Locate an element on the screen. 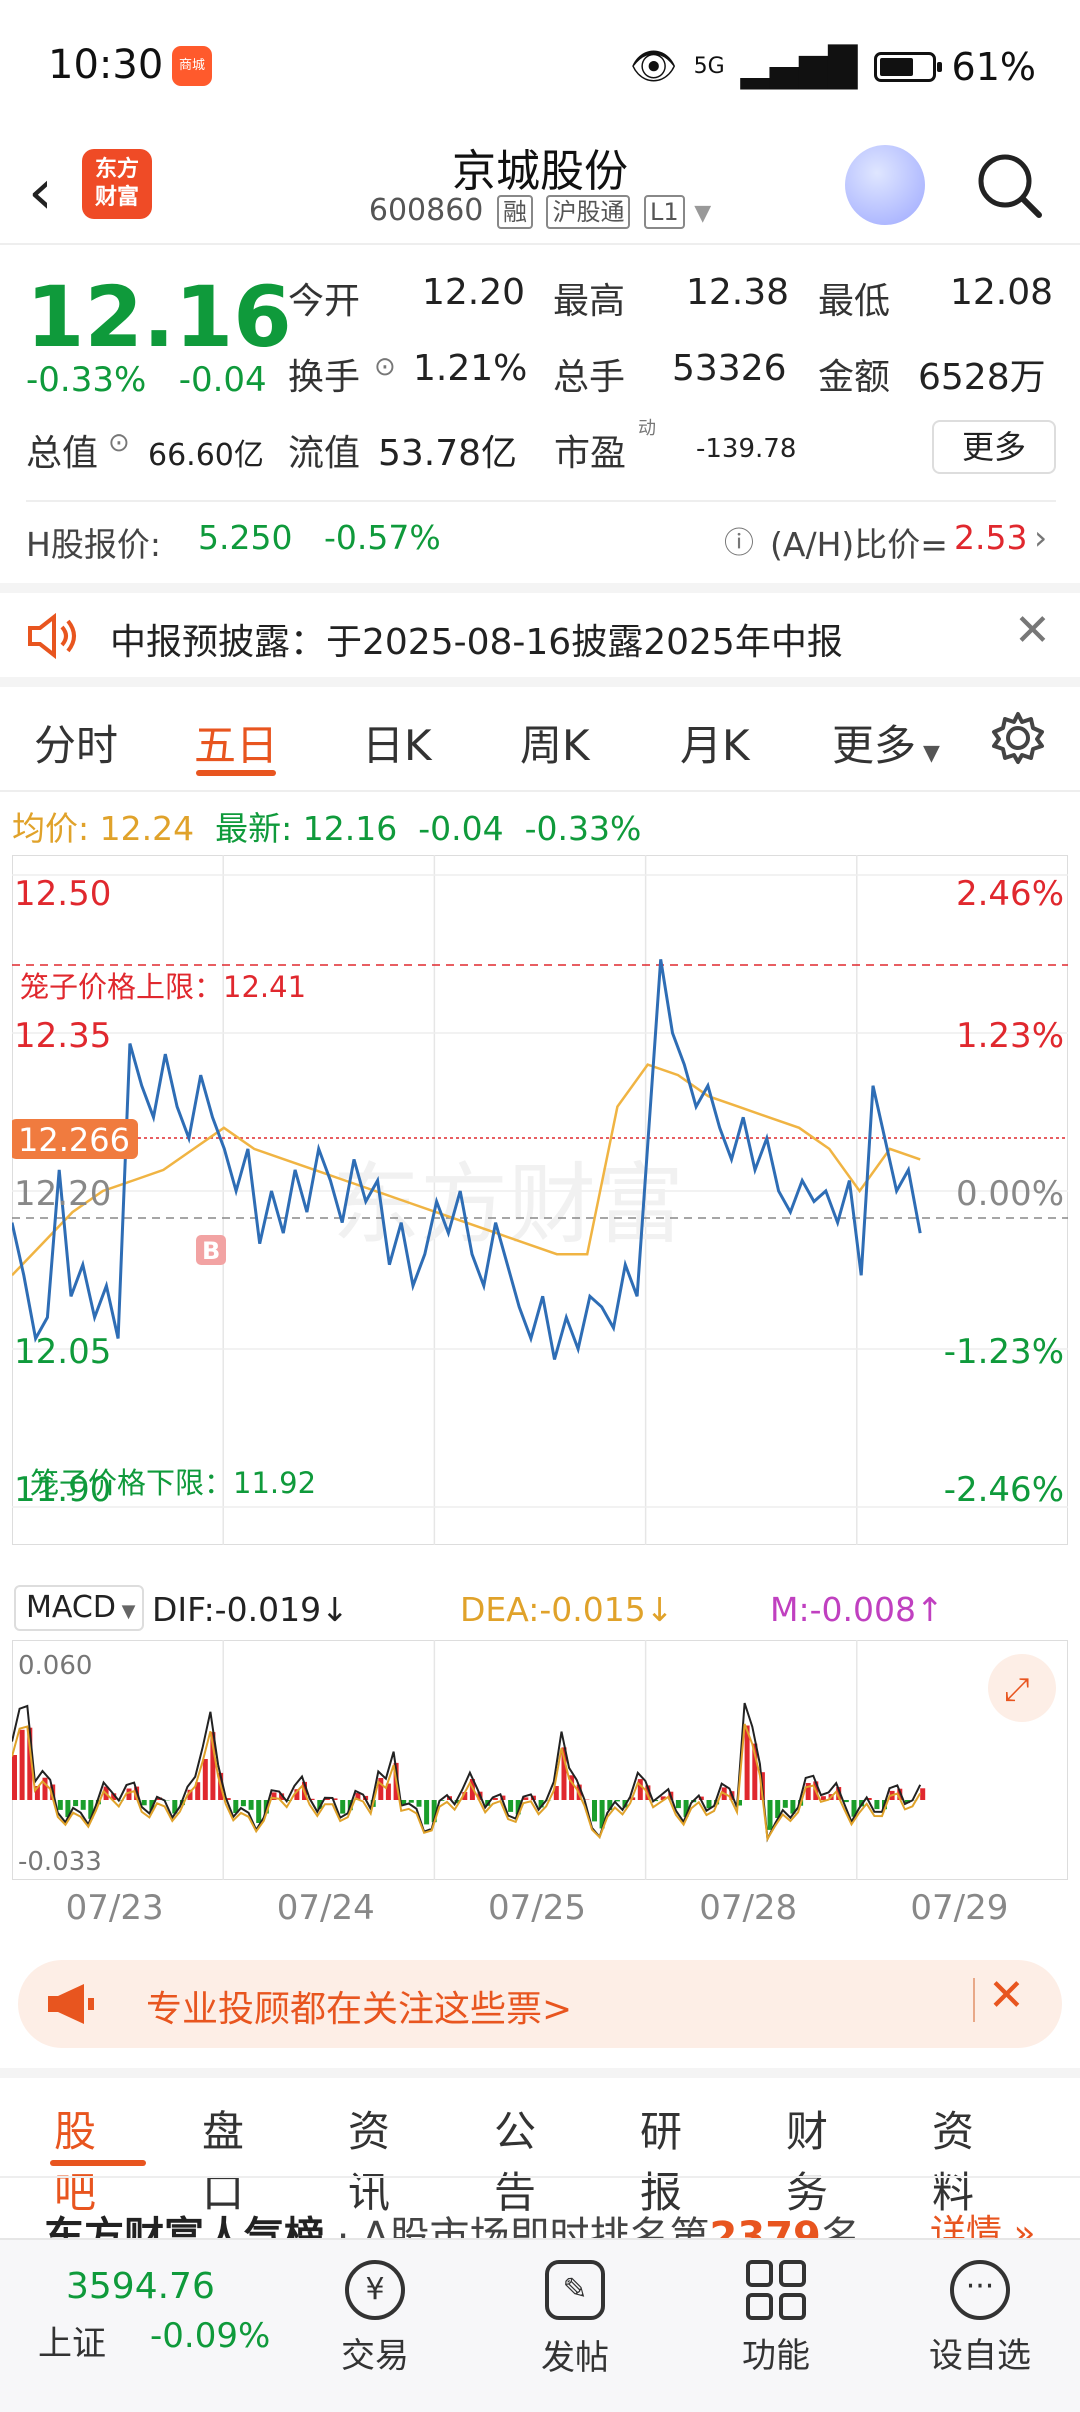 The height and width of the screenshot is (2412, 1080). battery-level: 61% is located at coordinates (993, 66).